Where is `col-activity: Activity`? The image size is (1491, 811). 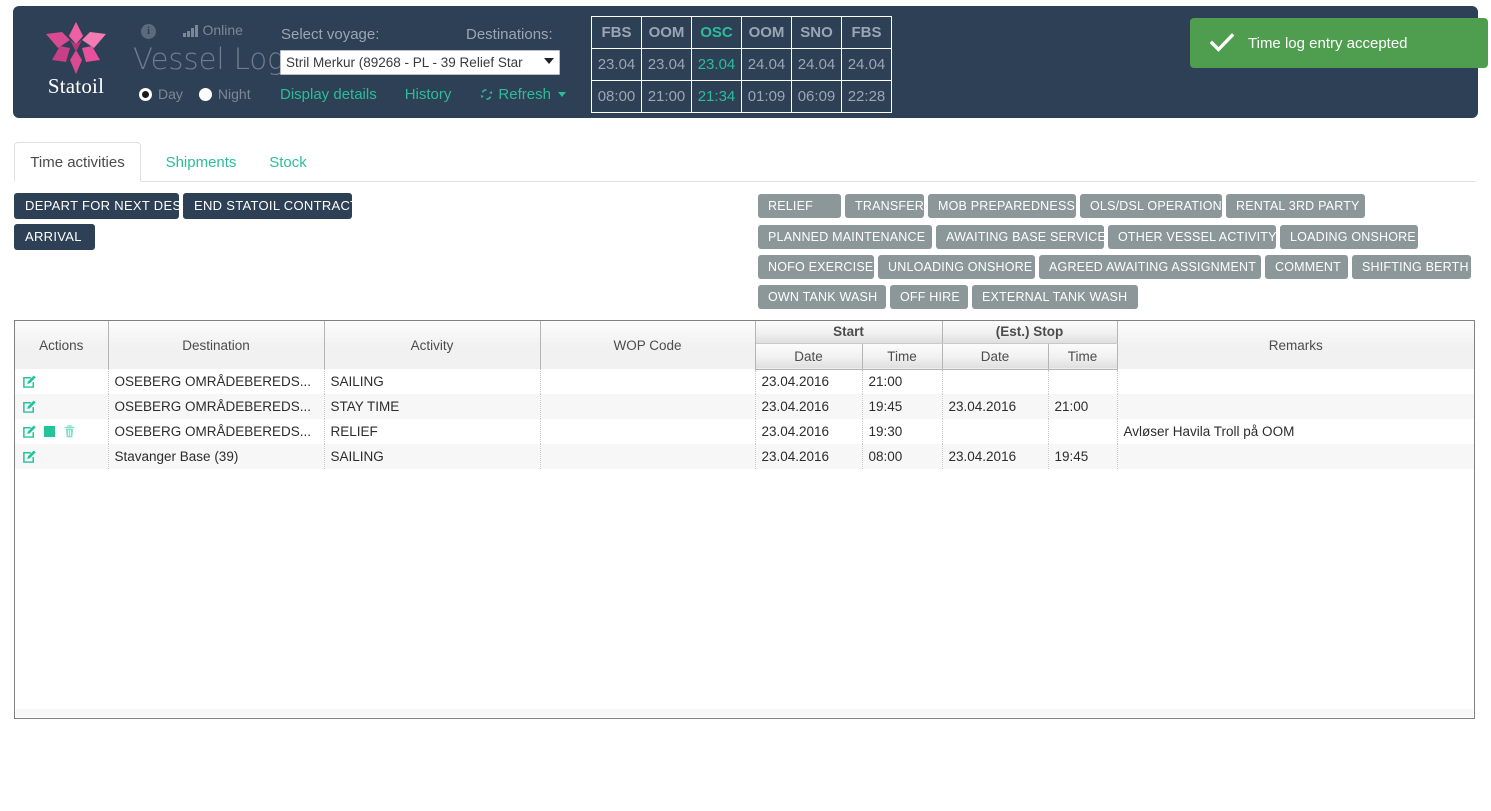
col-activity: Activity is located at coordinates (432, 345).